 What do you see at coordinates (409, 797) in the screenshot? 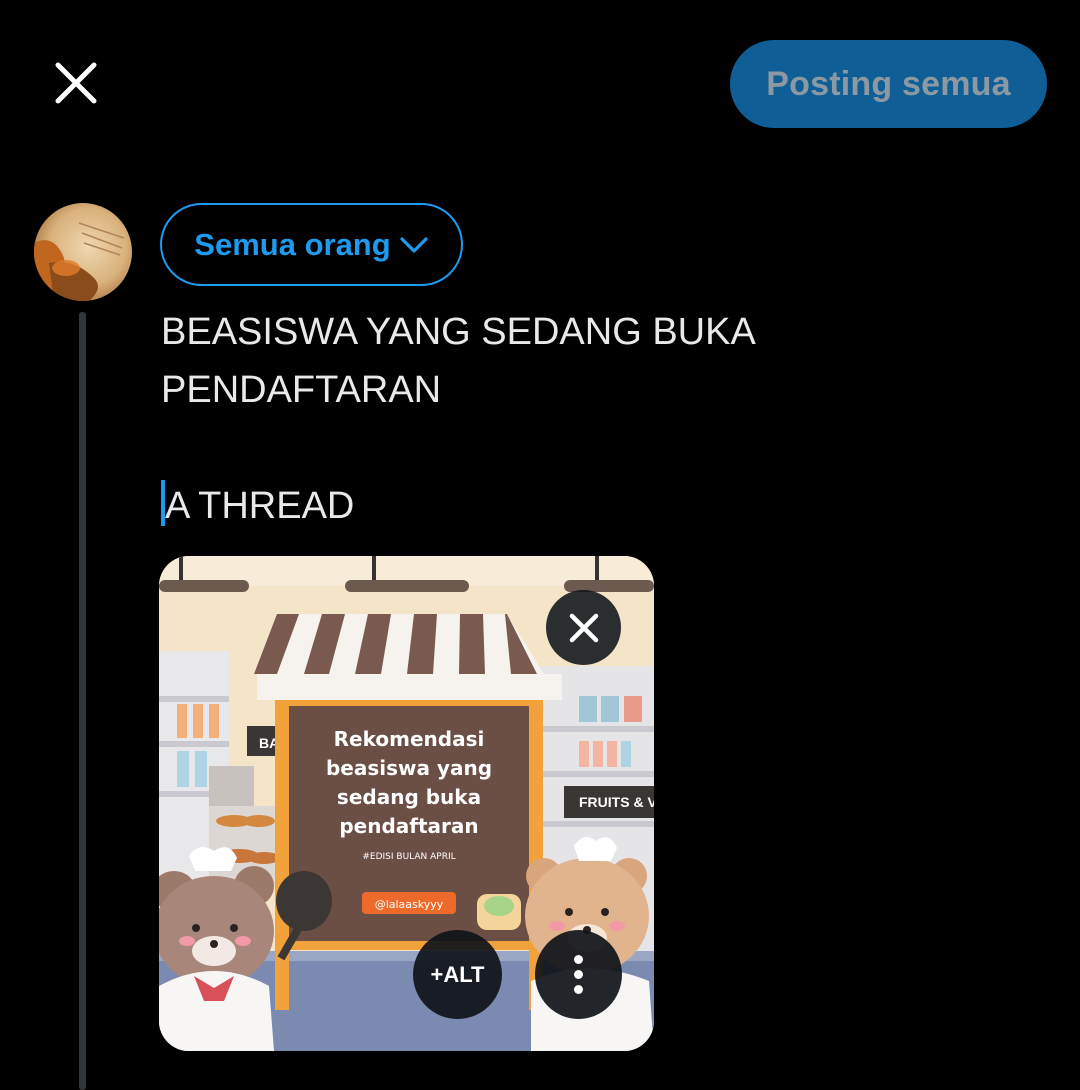
I see `board-line-3: sedang buka` at bounding box center [409, 797].